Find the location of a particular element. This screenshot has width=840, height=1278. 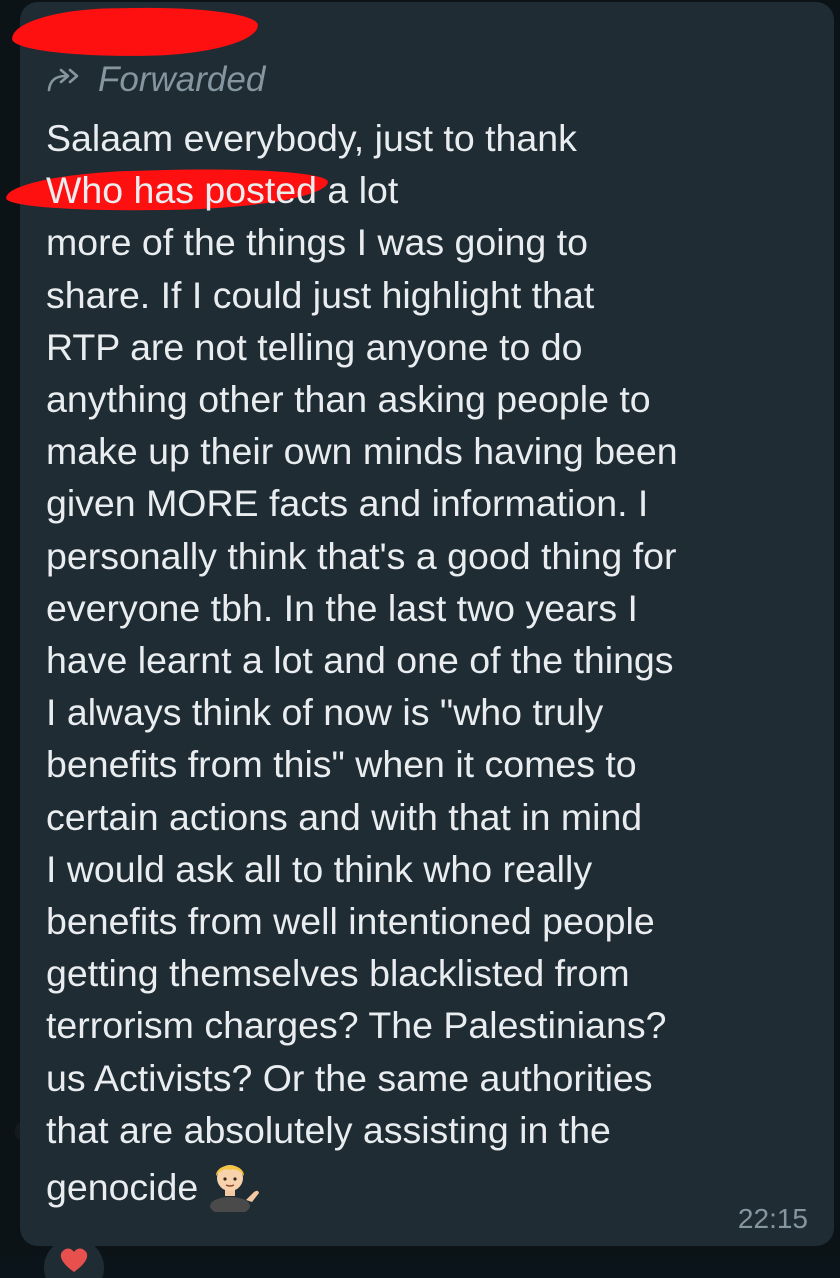

forwarded-icon is located at coordinates (63, 80).